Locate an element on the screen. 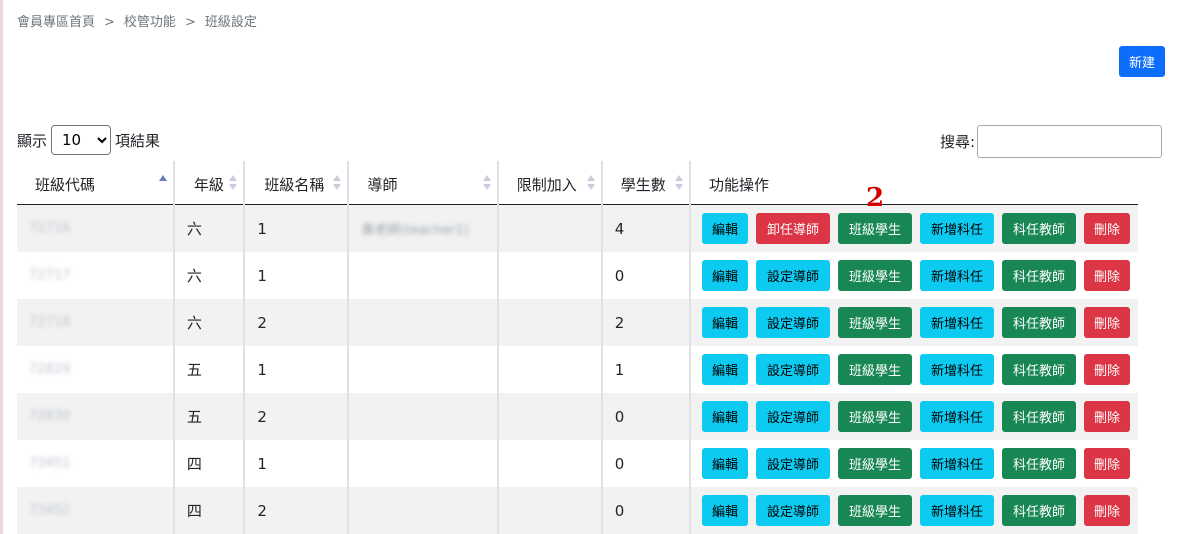 This screenshot has width=1178, height=534. class-name: 2 is located at coordinates (262, 416).